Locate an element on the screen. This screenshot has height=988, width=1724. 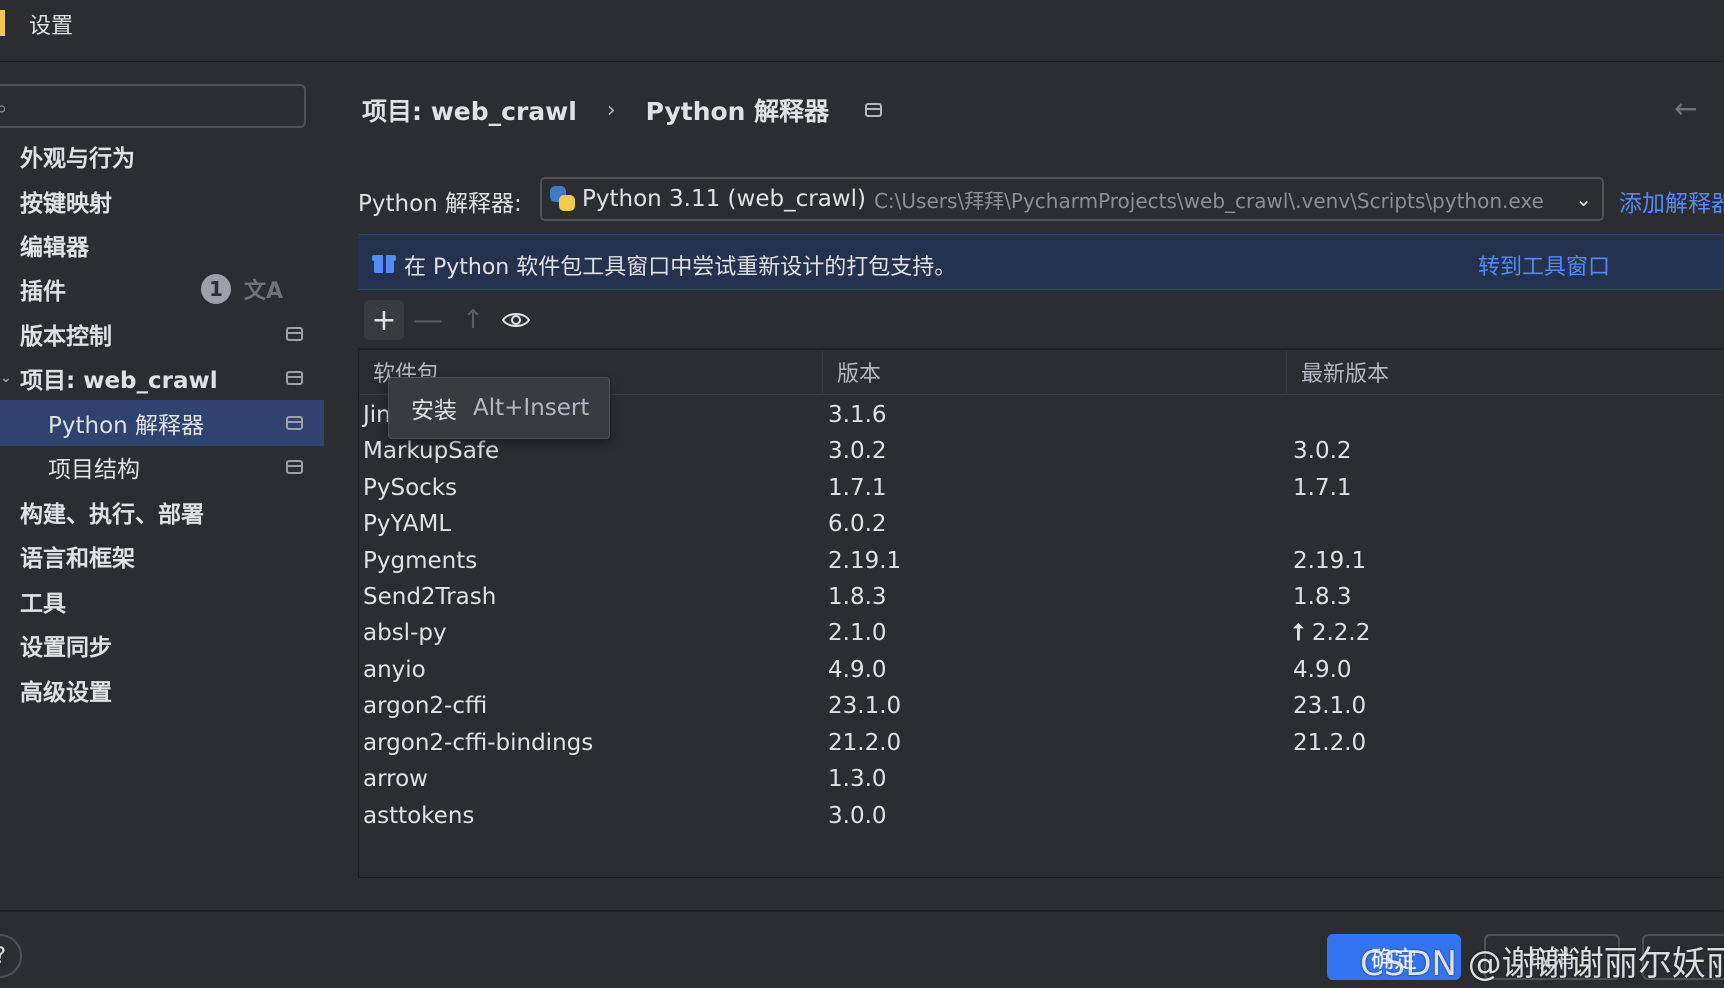
package-latest: 23.1.0 is located at coordinates (1330, 706).